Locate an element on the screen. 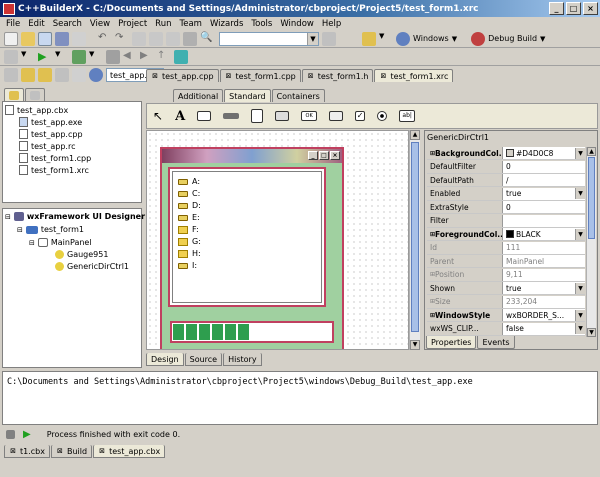  make-dropdown-icon: ▼ is located at coordinates (28, 57).